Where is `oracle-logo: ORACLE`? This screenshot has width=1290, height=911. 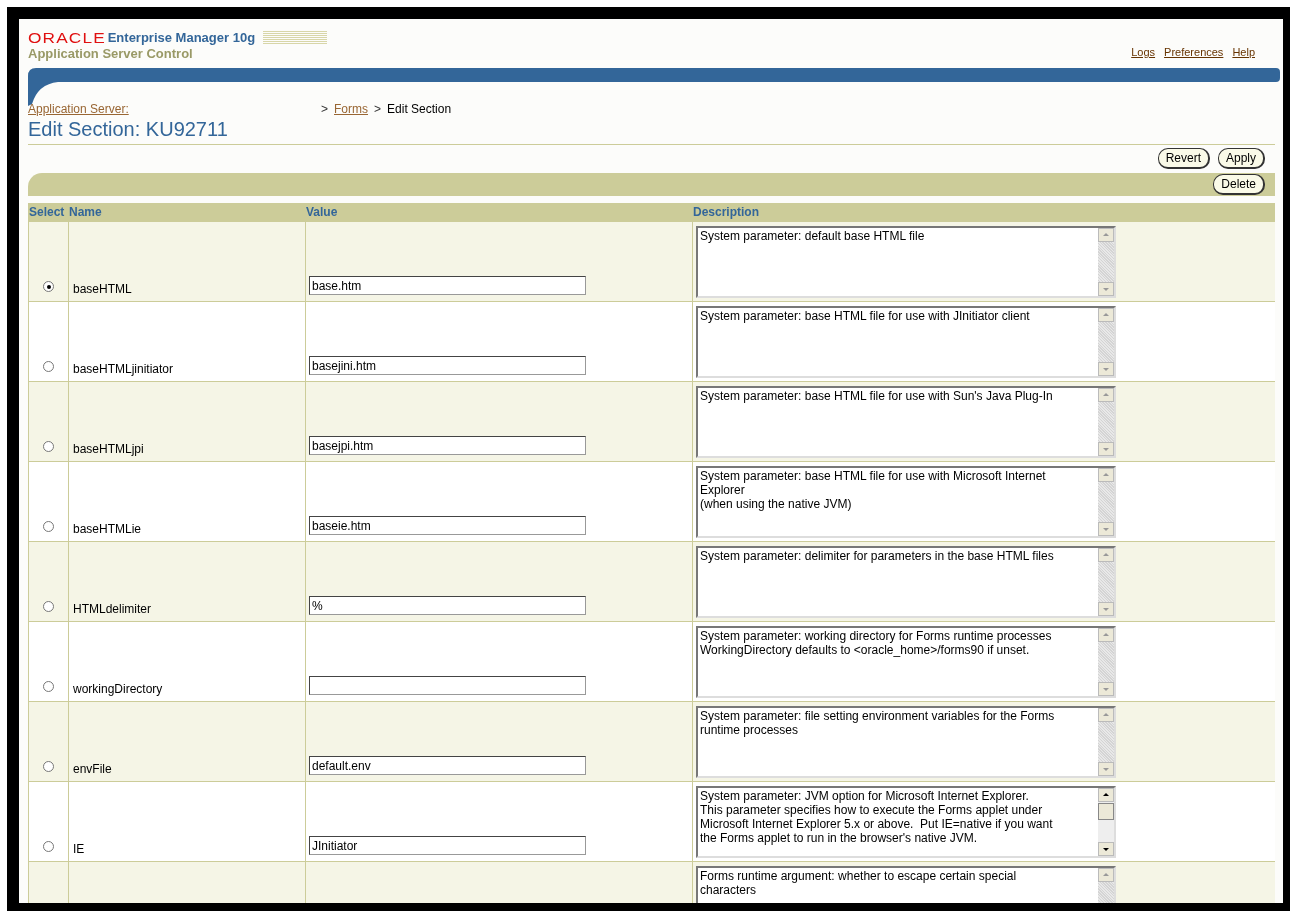
oracle-logo: ORACLE is located at coordinates (67, 37).